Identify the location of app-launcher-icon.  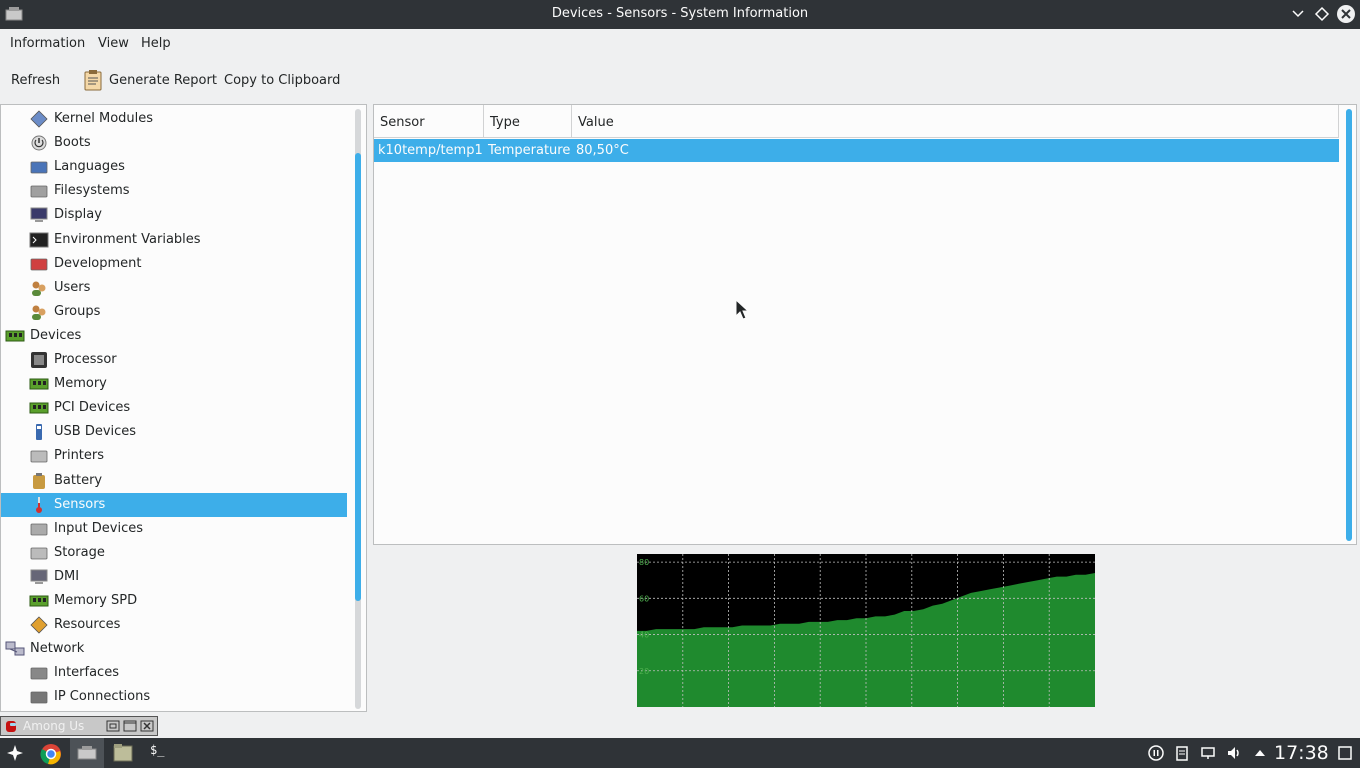
(15, 753).